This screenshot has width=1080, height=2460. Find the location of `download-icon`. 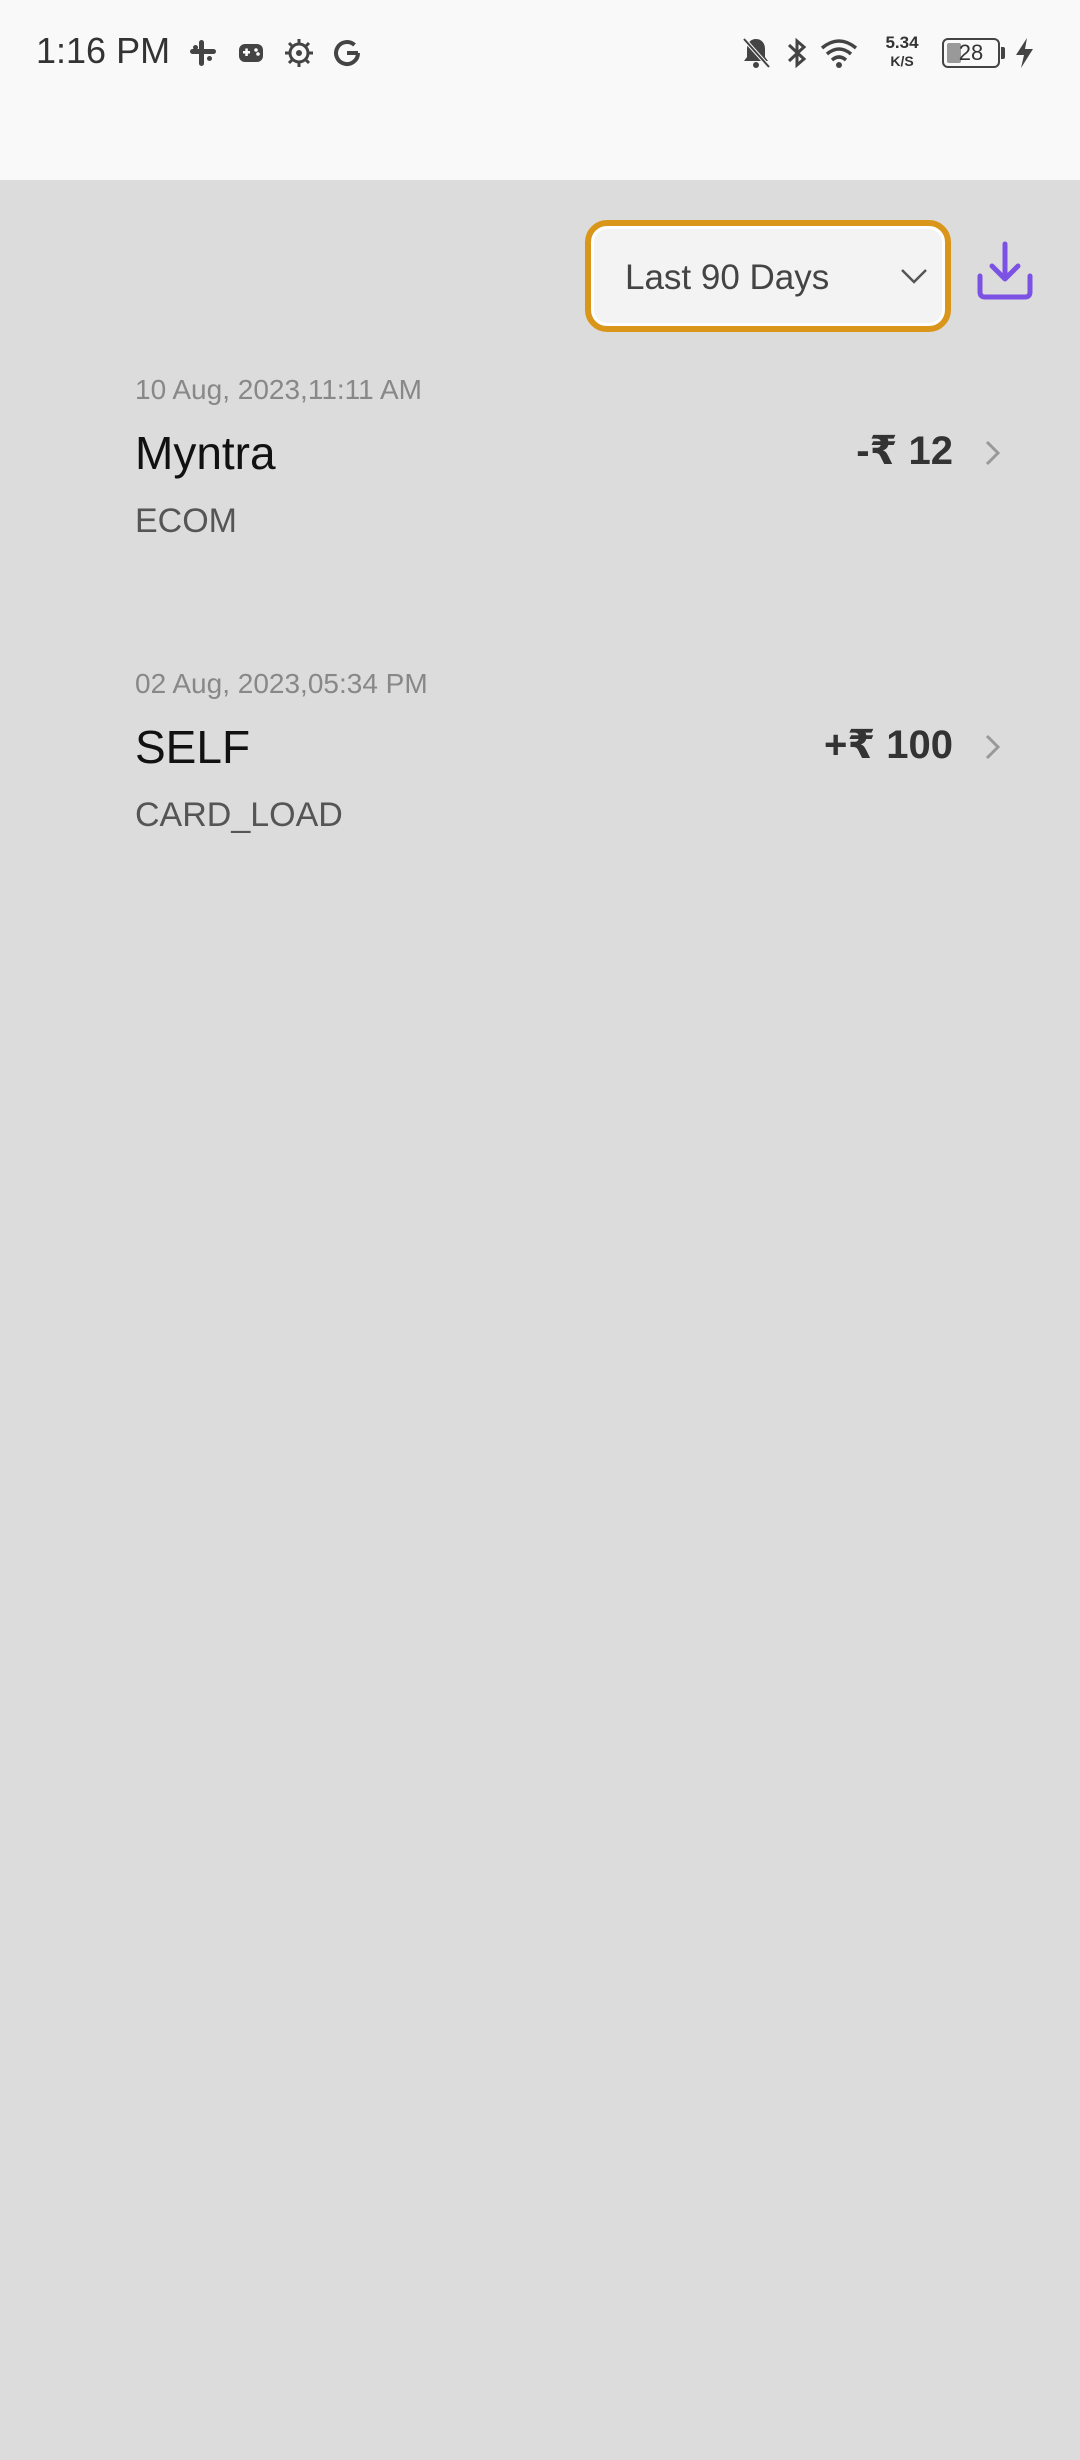

download-icon is located at coordinates (1005, 273).